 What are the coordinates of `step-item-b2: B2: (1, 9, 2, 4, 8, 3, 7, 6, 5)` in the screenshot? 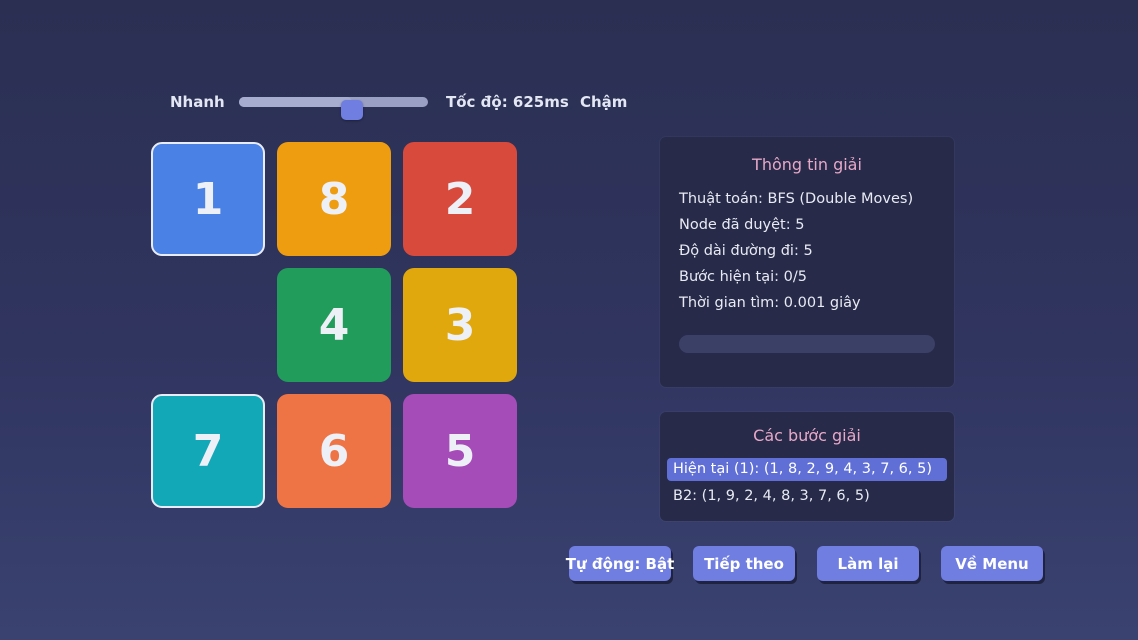 It's located at (807, 496).